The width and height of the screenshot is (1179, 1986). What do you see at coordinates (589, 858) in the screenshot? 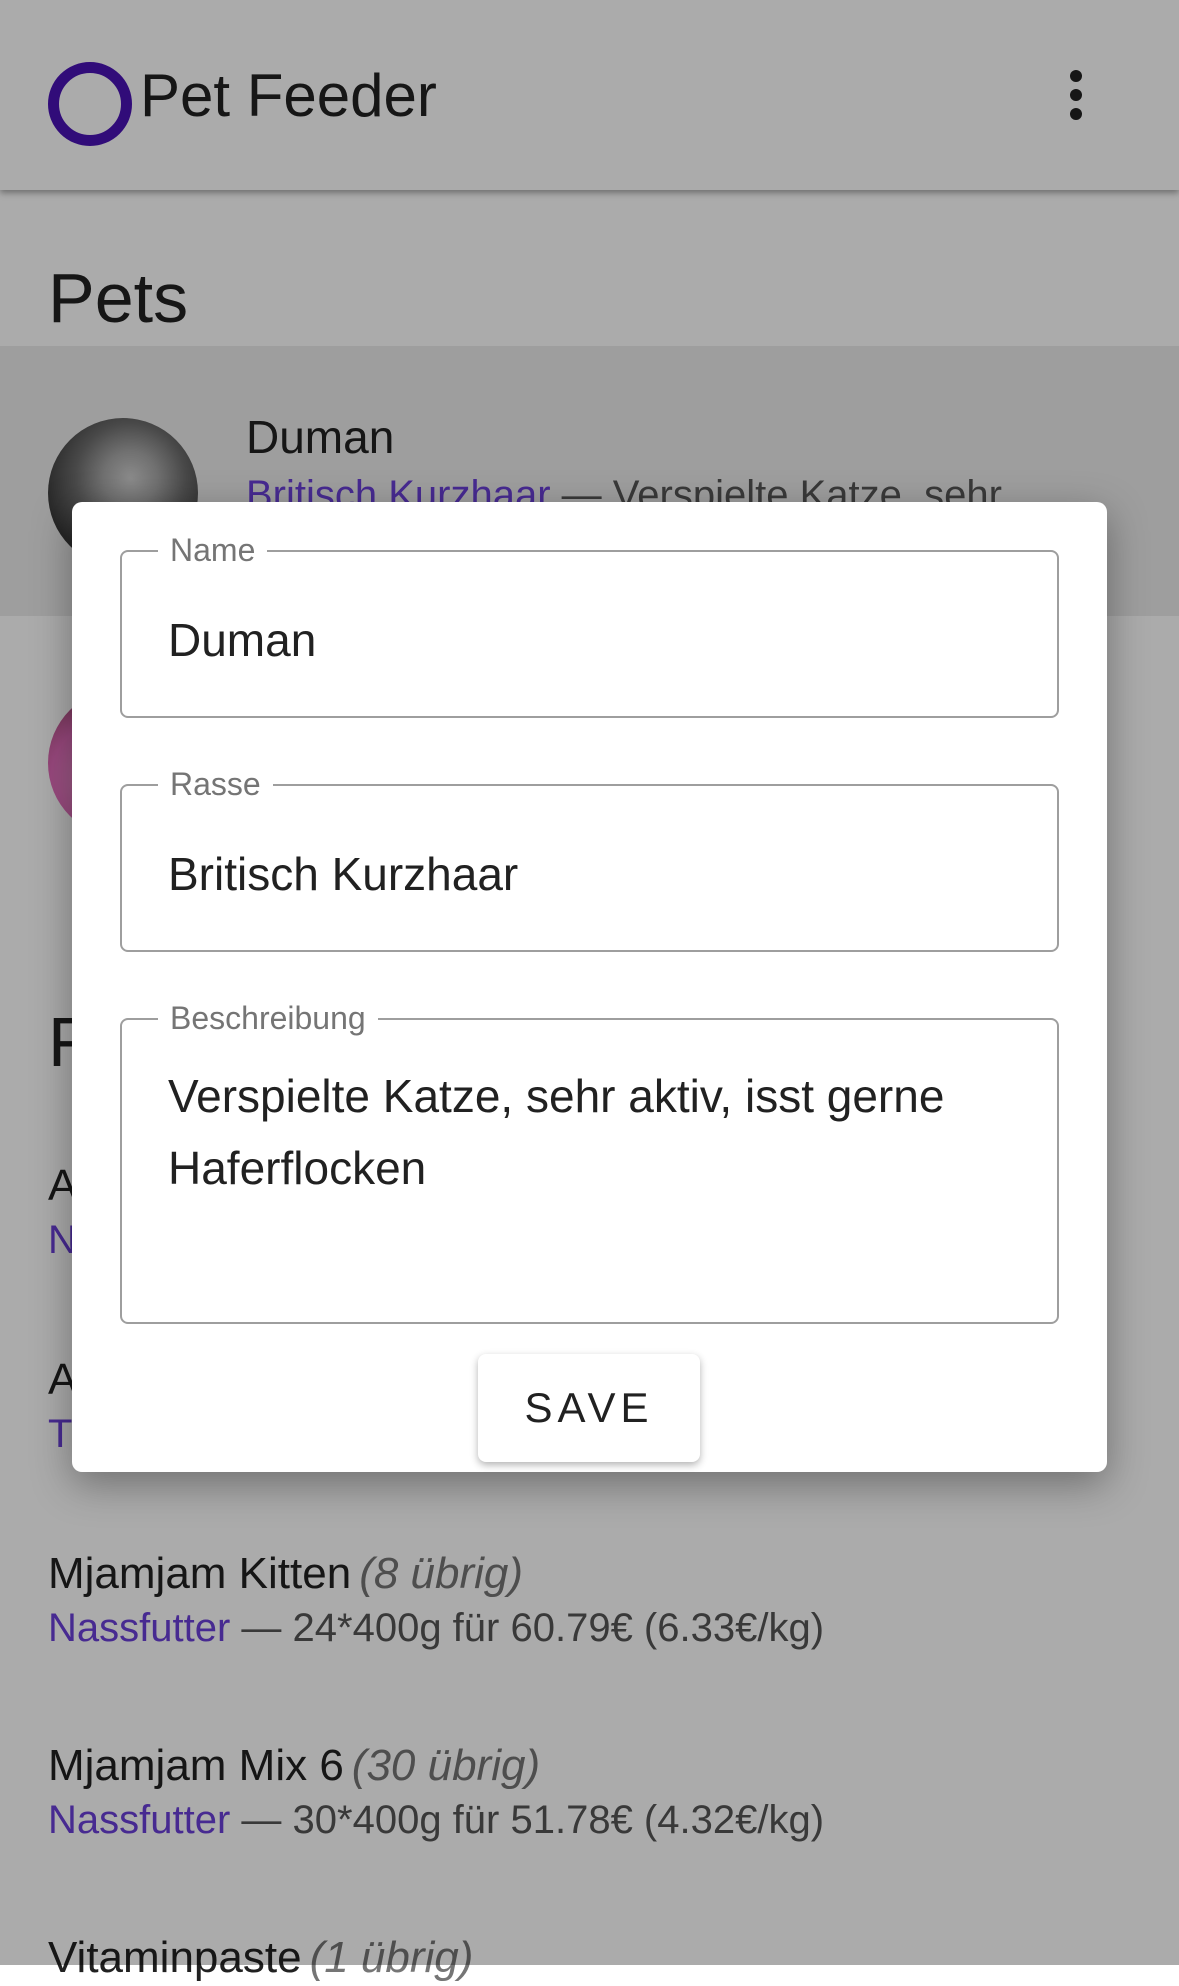
I see `breed-field: Rasse Britisch Kurzhaar` at bounding box center [589, 858].